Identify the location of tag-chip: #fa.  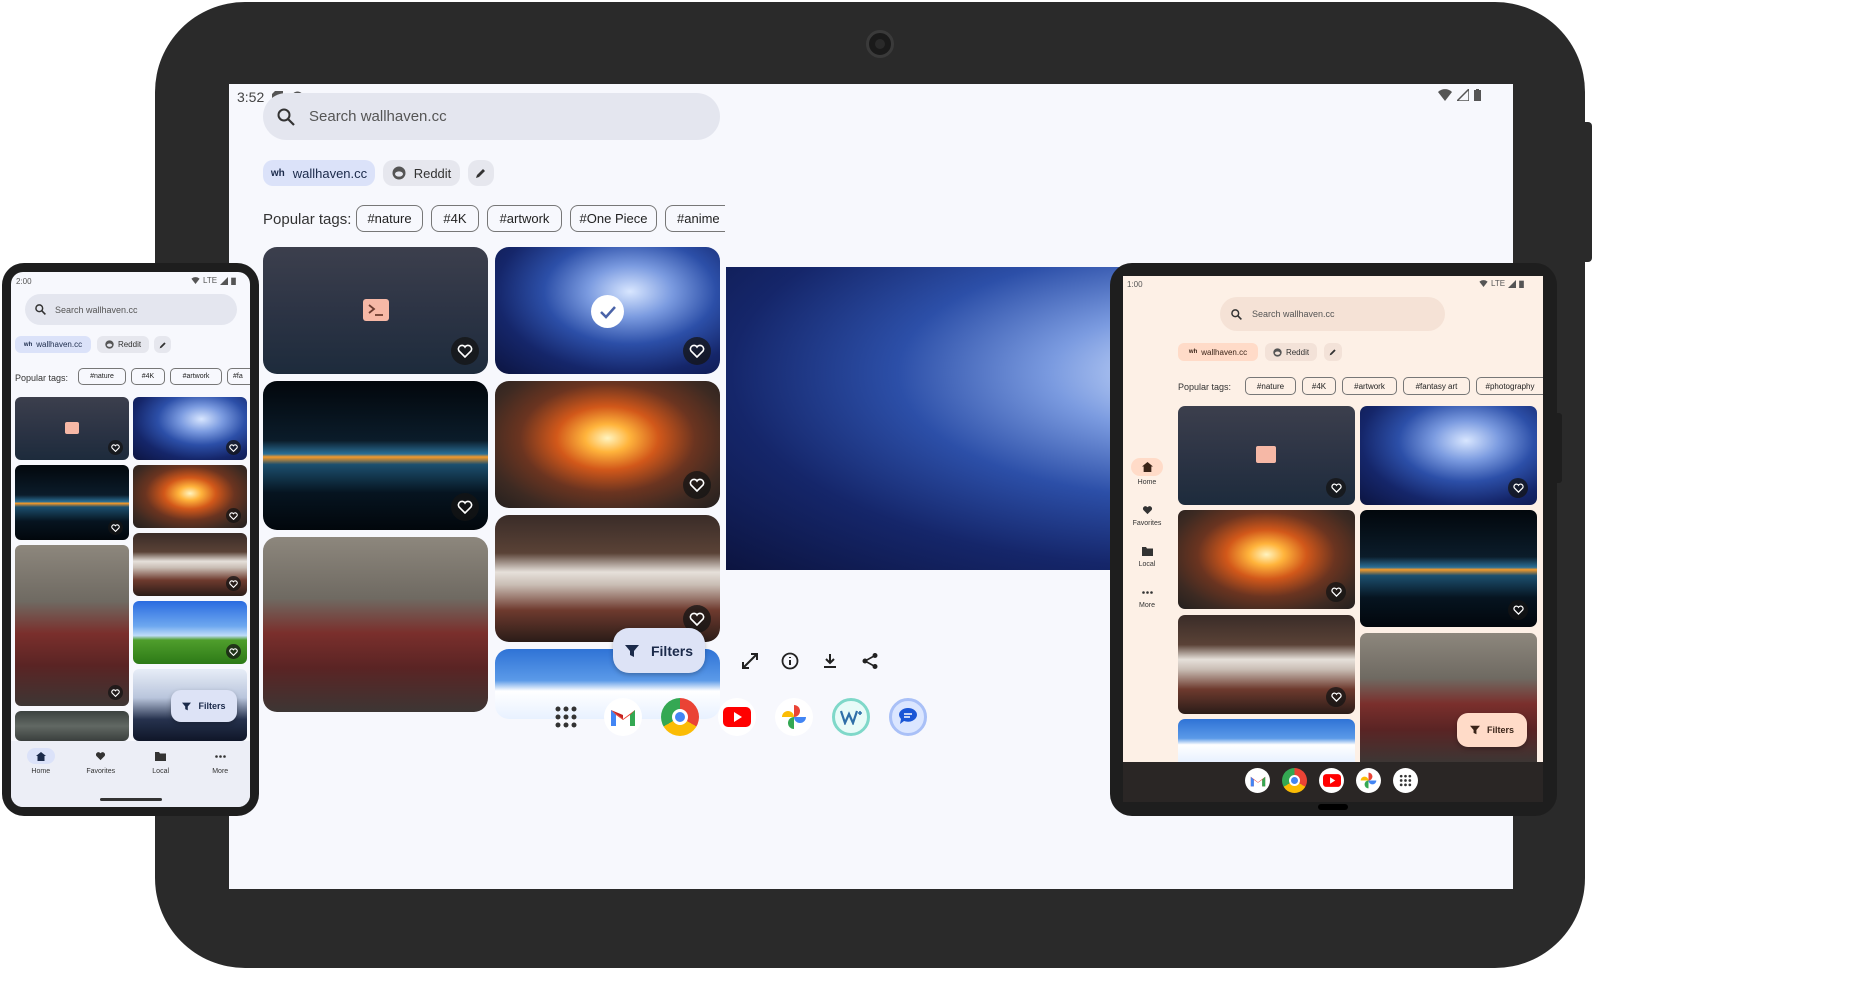
(238, 376).